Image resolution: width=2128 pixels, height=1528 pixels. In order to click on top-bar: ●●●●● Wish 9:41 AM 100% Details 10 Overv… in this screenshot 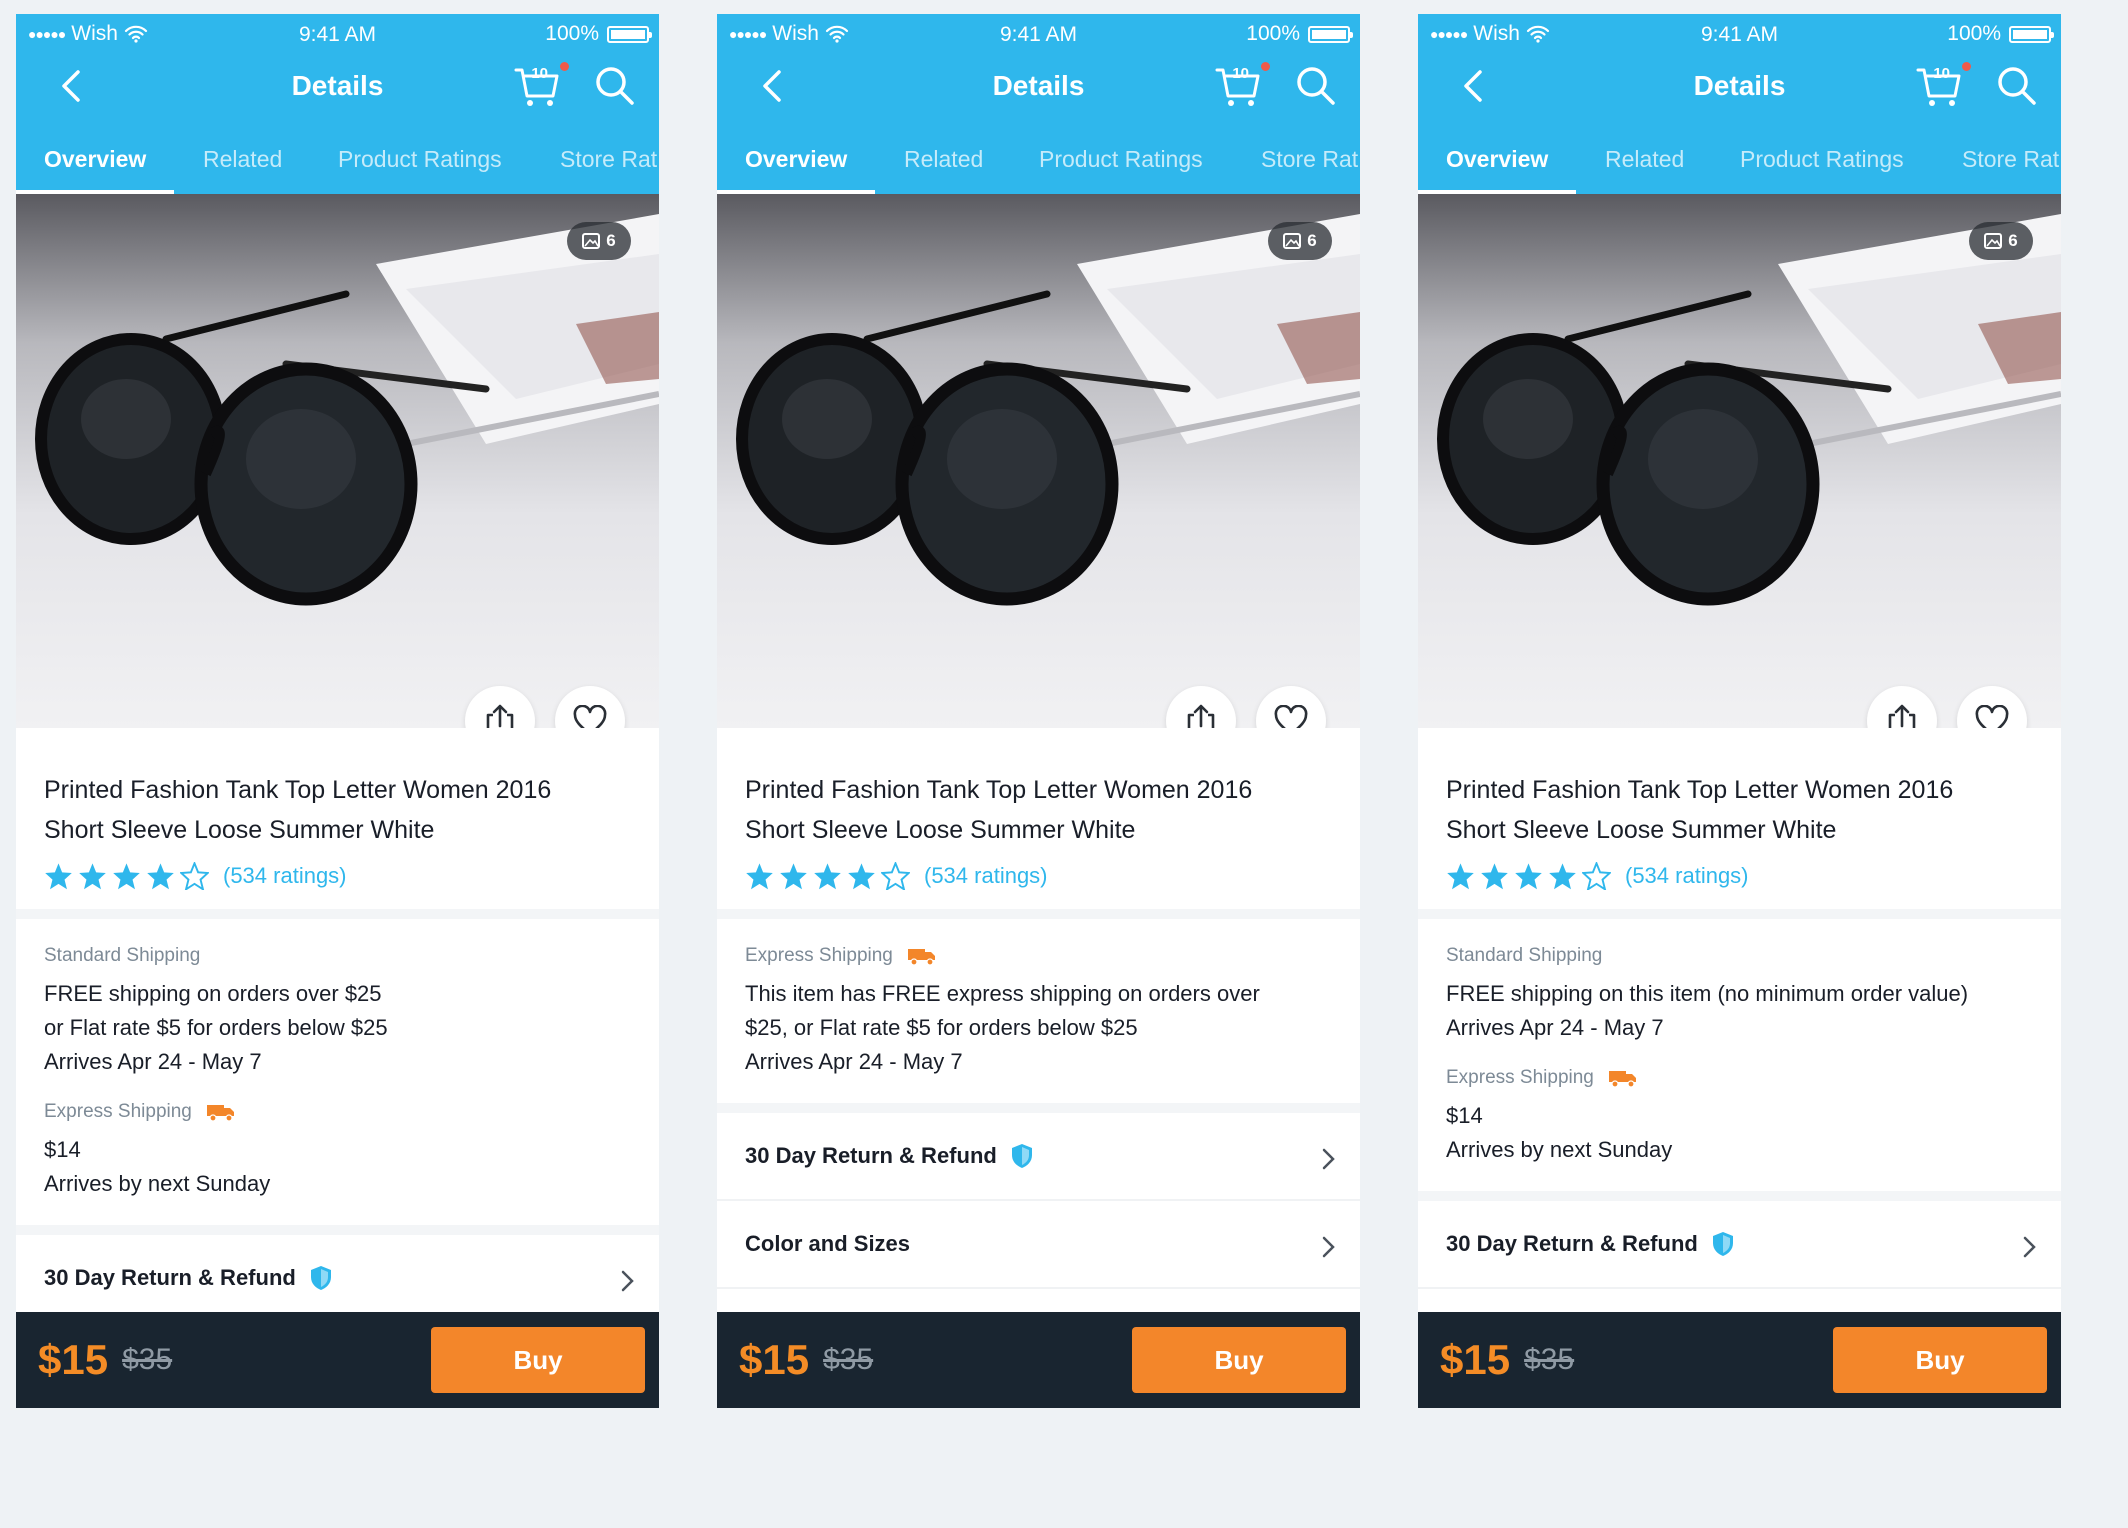, I will do `click(1038, 104)`.